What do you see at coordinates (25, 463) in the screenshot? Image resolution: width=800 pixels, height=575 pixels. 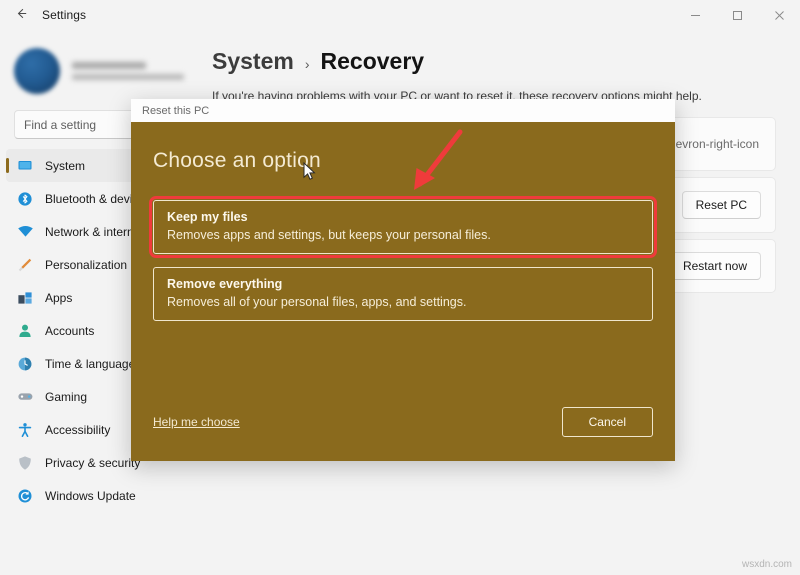 I see `shield-icon` at bounding box center [25, 463].